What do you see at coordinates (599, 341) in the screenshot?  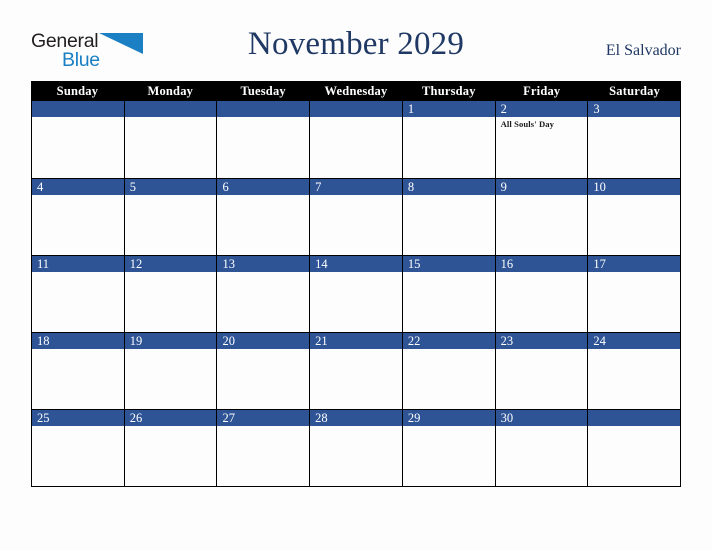 I see `date-number: 24` at bounding box center [599, 341].